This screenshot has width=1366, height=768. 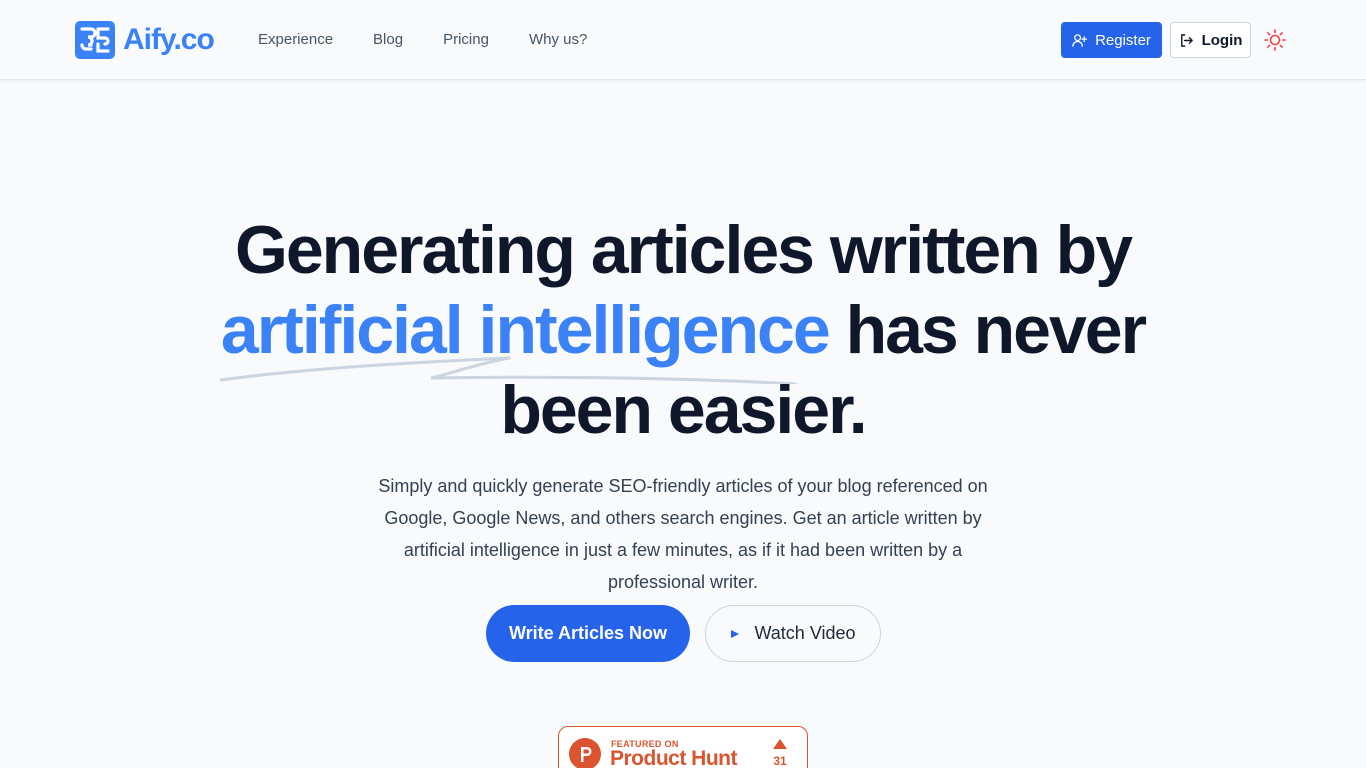 I want to click on logo: Aify.co, so click(x=145, y=40).